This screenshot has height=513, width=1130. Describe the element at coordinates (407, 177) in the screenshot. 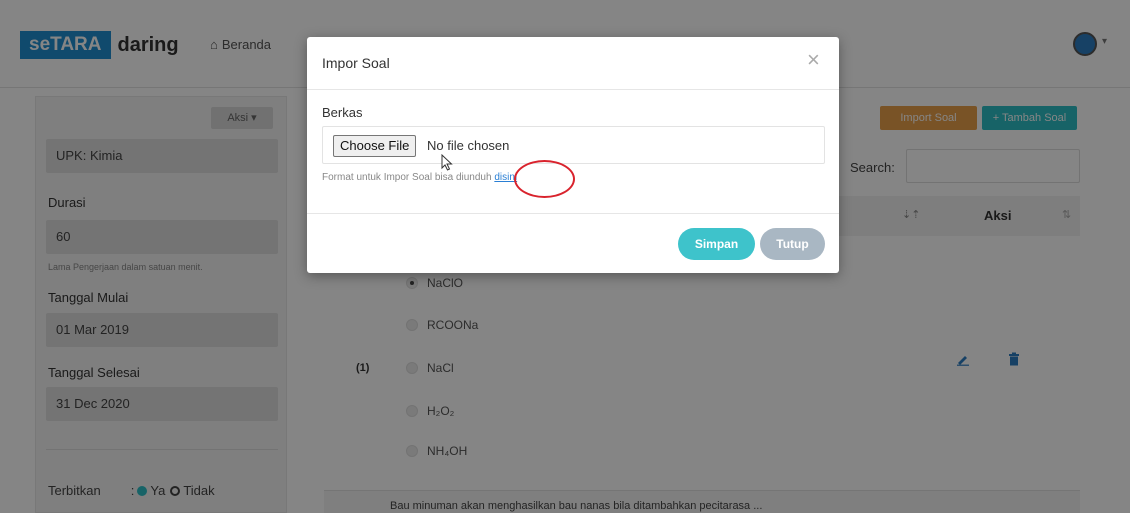

I see `format-hint-text: Format untuk Impor Soal bisa diunduh` at that location.